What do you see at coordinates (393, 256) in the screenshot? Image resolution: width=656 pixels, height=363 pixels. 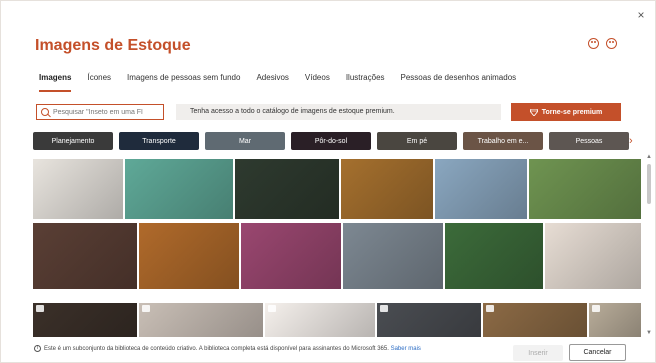 I see `car-window-person-image` at bounding box center [393, 256].